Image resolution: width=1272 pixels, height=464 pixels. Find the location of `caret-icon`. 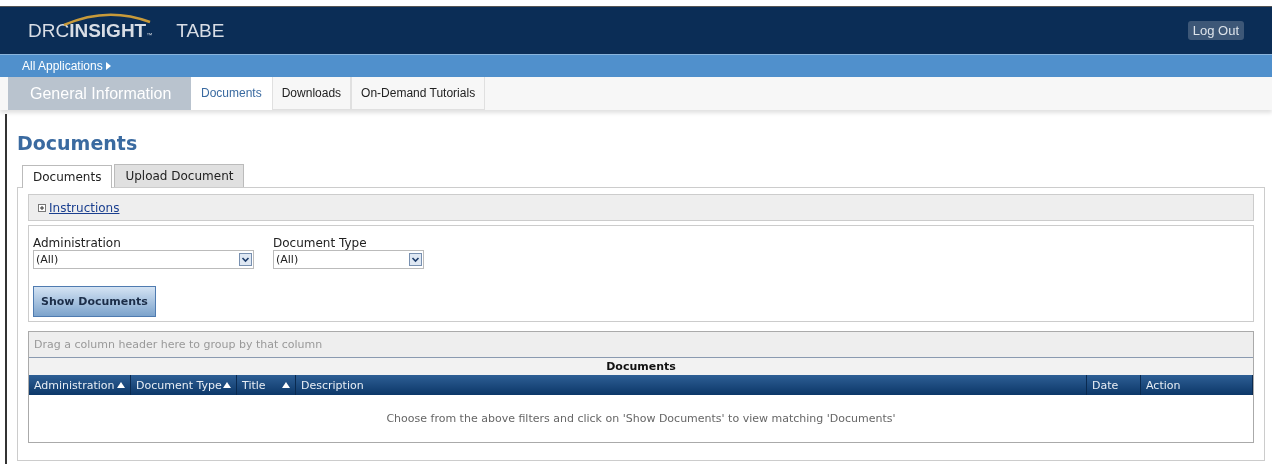

caret-icon is located at coordinates (108, 66).